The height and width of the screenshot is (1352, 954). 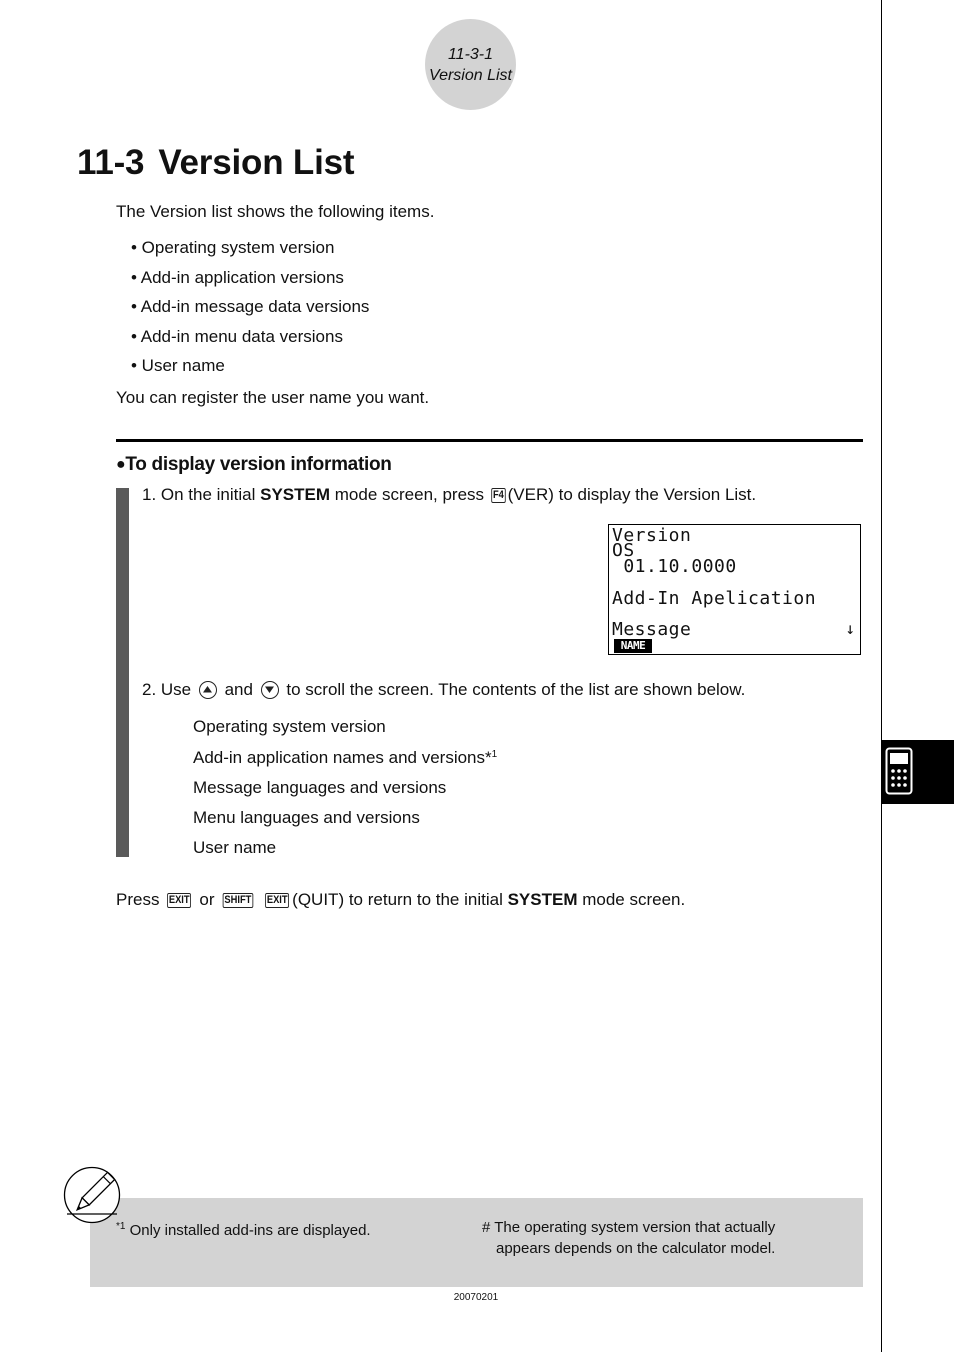 I want to click on contents-item: User name, so click(x=235, y=847).